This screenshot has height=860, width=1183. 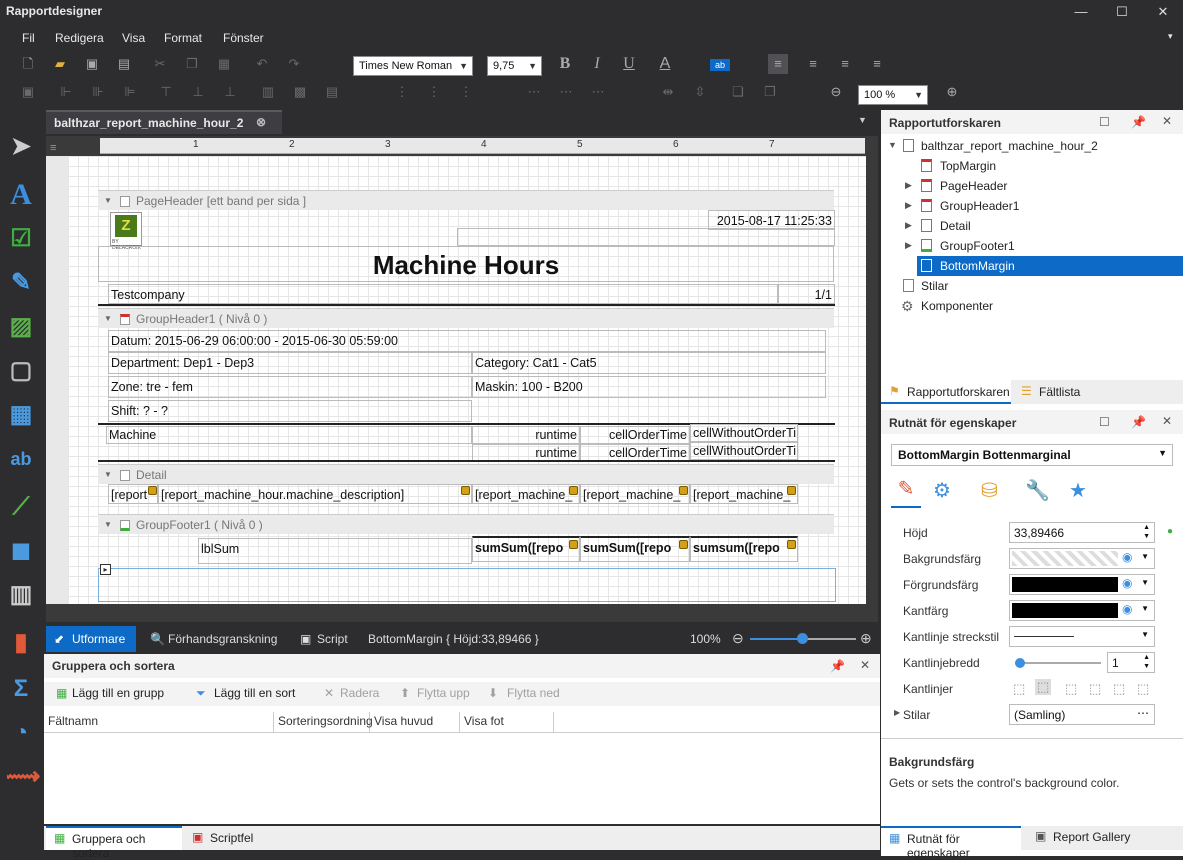 What do you see at coordinates (98, 92) in the screenshot?
I see `align-centers-icon: ⊪` at bounding box center [98, 92].